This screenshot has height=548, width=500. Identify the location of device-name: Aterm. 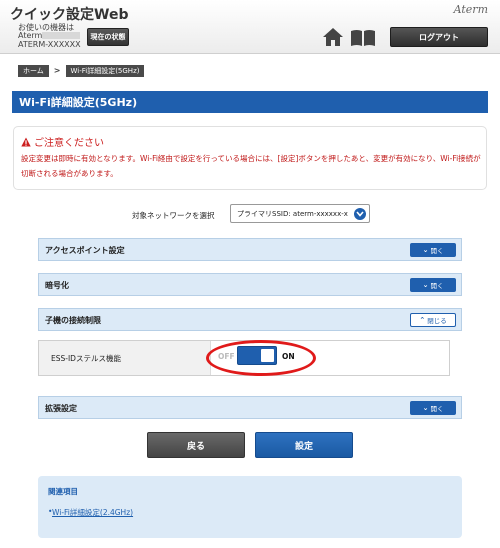
(49, 35).